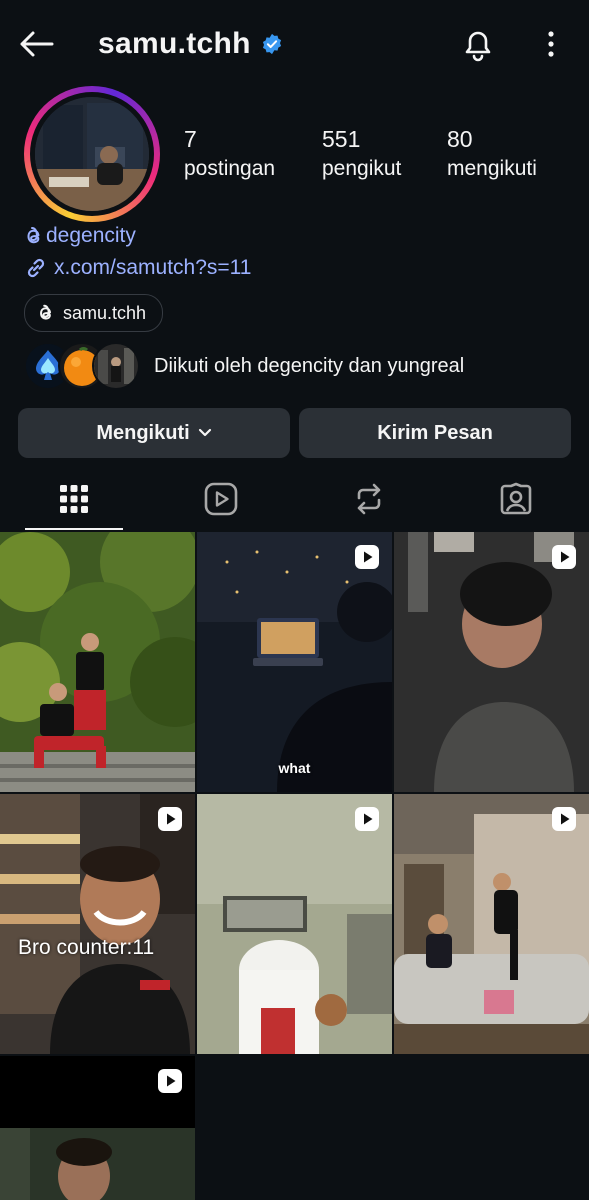 This screenshot has height=1200, width=589. Describe the element at coordinates (174, 43) in the screenshot. I see `profile-username: samu.tchh` at that location.